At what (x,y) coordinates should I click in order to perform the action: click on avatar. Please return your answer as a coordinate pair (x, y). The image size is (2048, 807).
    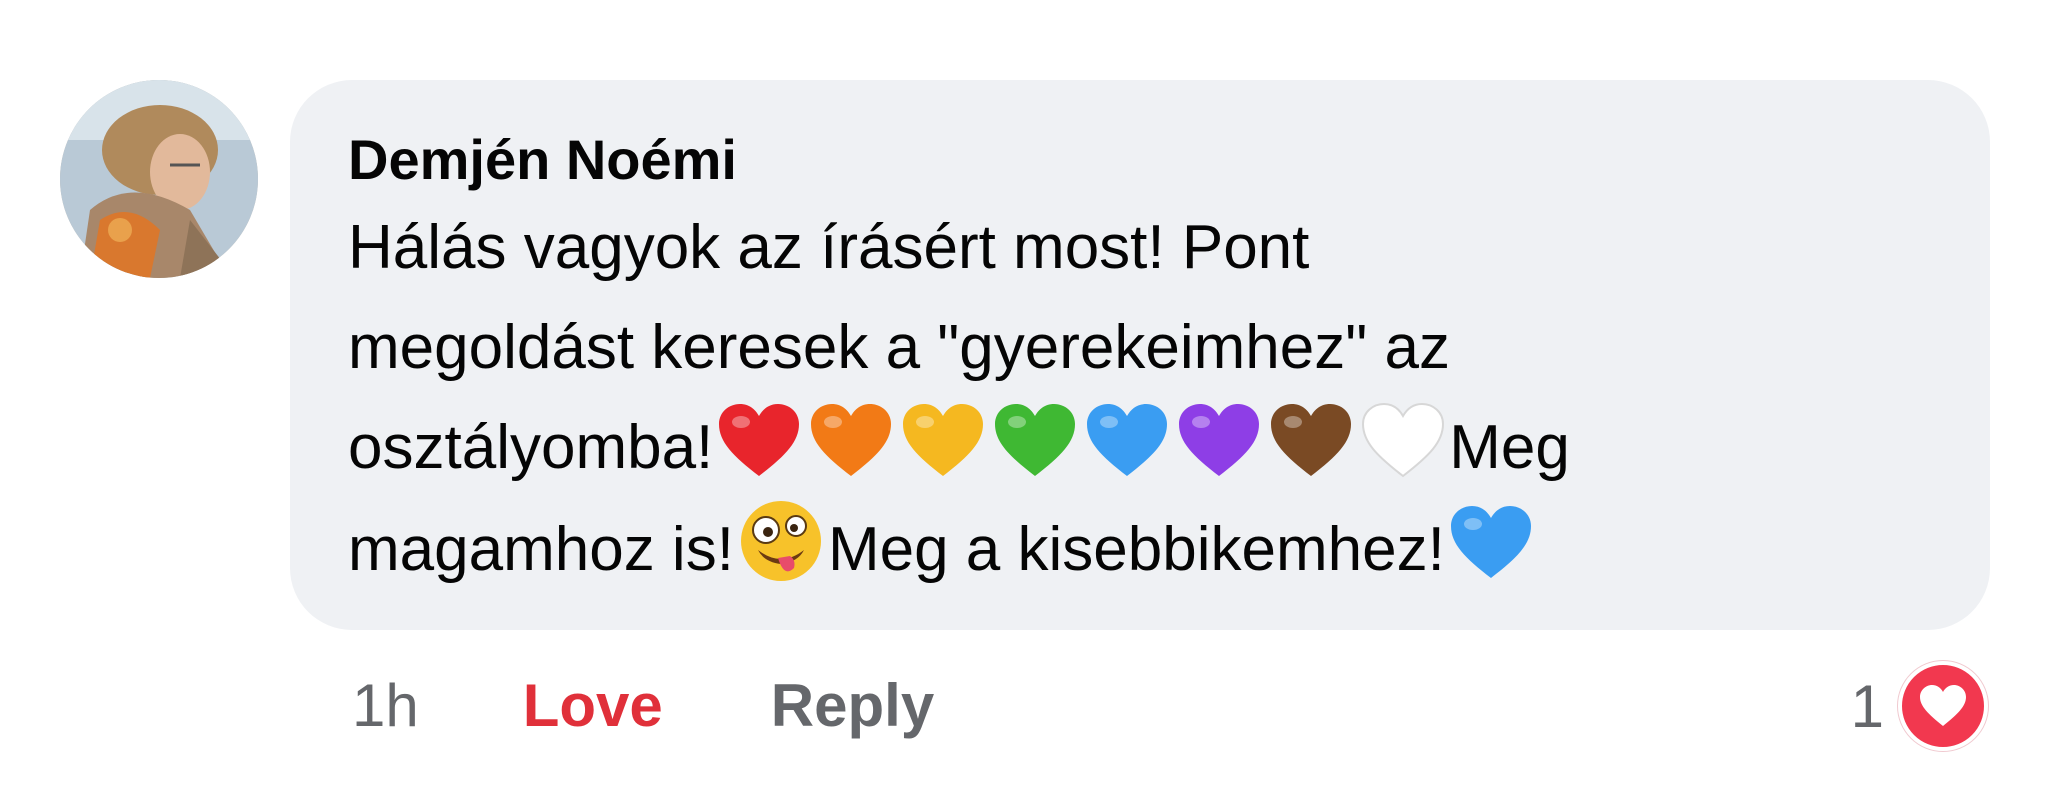
    Looking at the image, I should click on (159, 179).